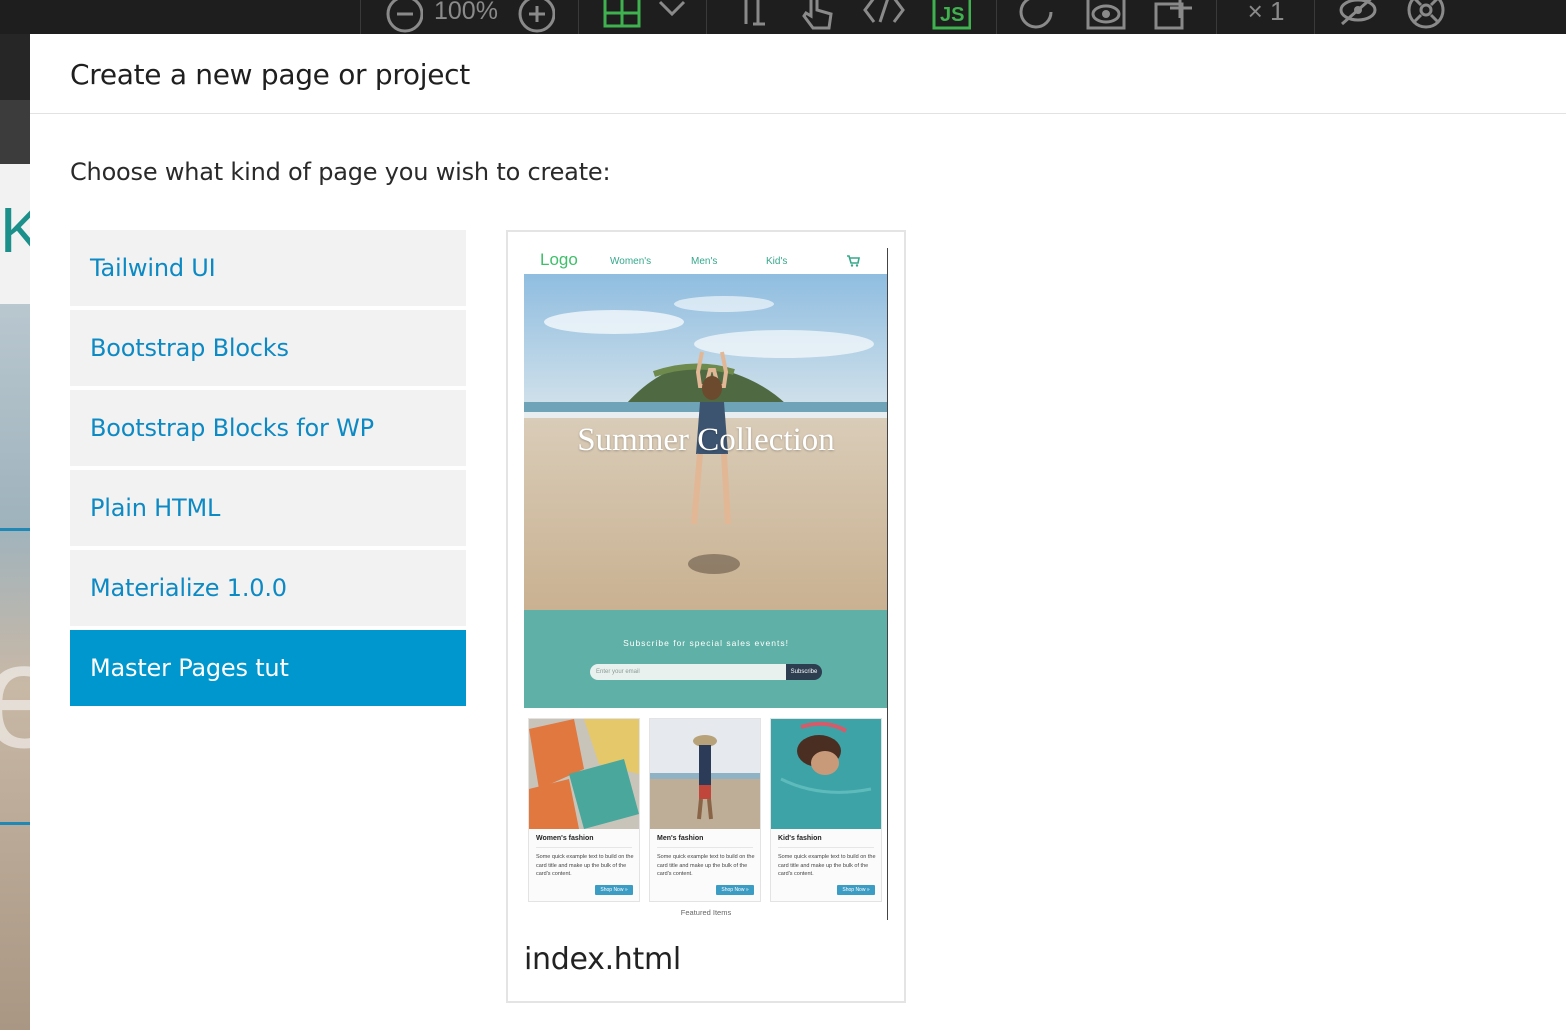  Describe the element at coordinates (853, 263) in the screenshot. I see `cart-icon` at that location.